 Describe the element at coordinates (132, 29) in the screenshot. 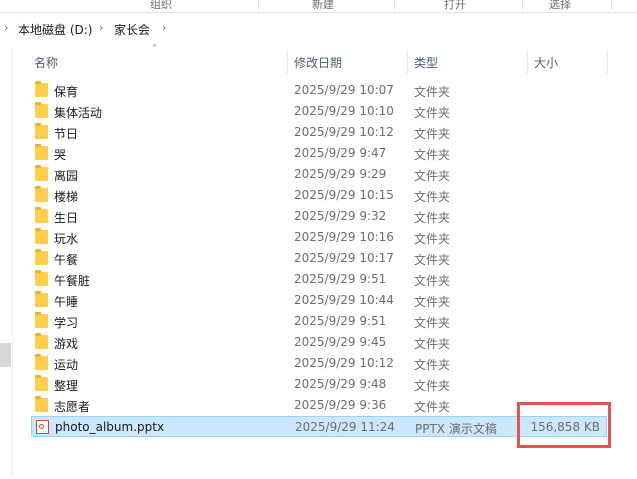

I see `breadcrumb-folder: 家长会` at that location.